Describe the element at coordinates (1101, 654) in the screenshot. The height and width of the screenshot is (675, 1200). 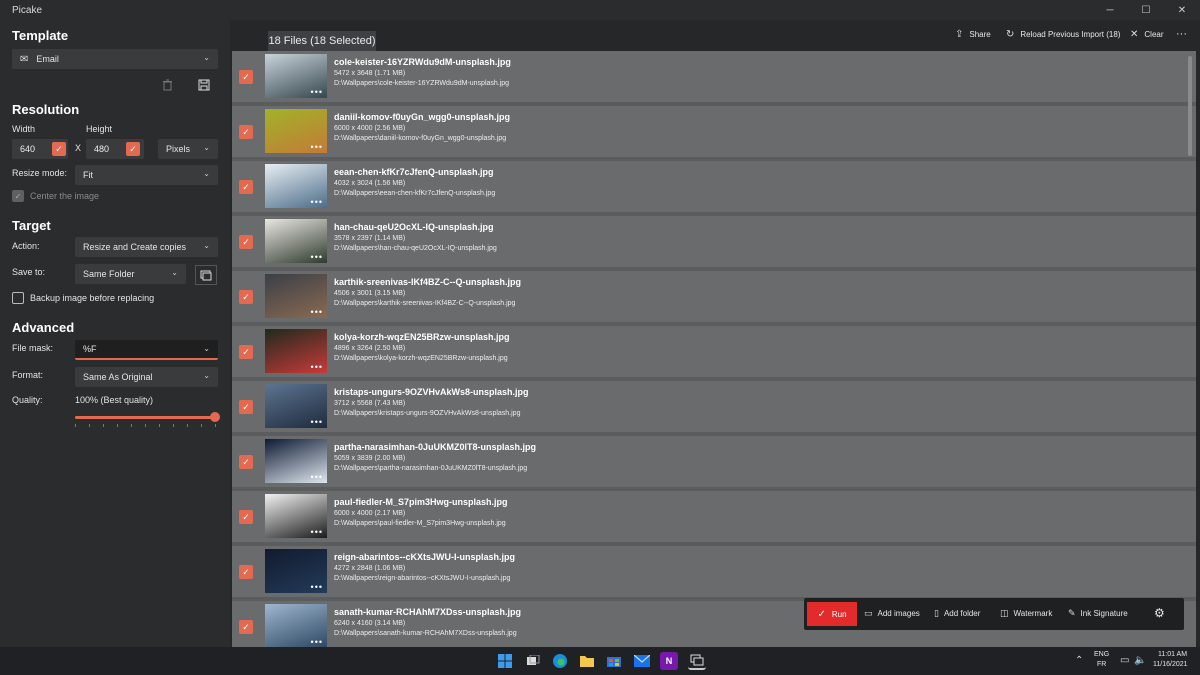
I see `language-top: ENG` at that location.